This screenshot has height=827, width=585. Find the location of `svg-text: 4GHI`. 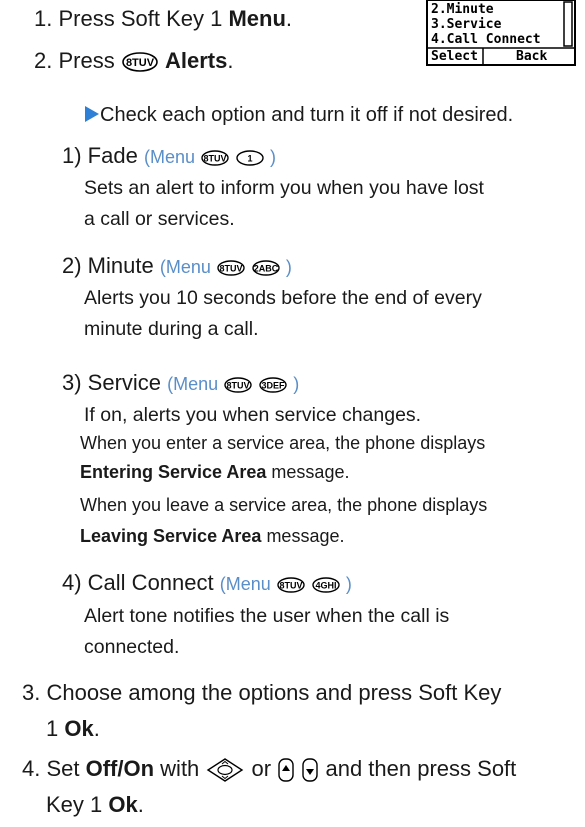

svg-text: 4GHI is located at coordinates (325, 586).